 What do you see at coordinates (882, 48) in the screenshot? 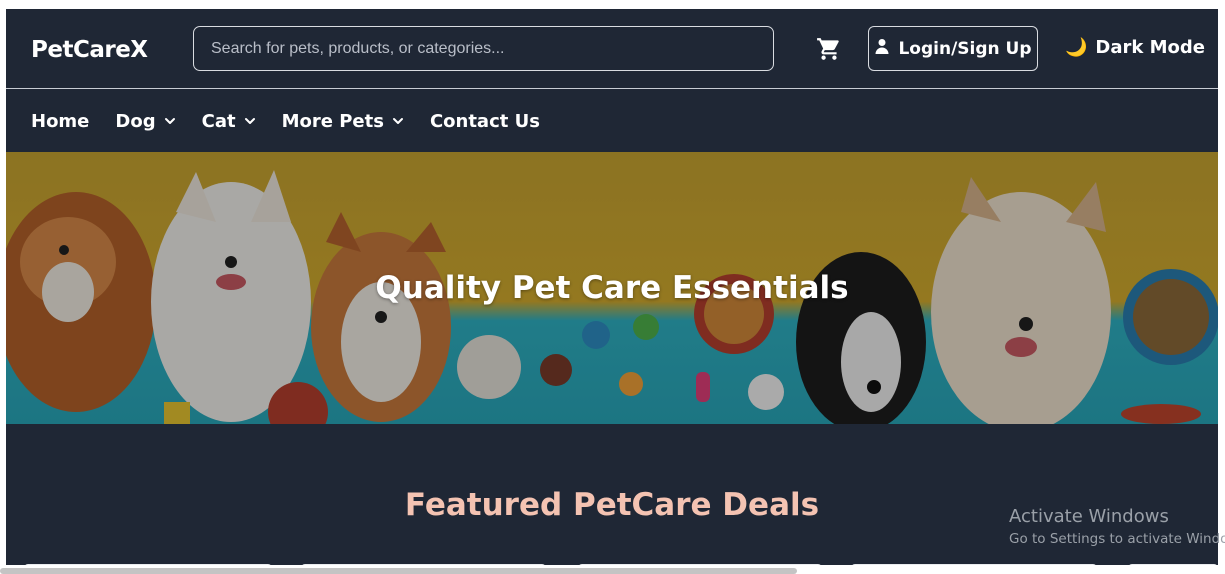
I see `user-icon` at bounding box center [882, 48].